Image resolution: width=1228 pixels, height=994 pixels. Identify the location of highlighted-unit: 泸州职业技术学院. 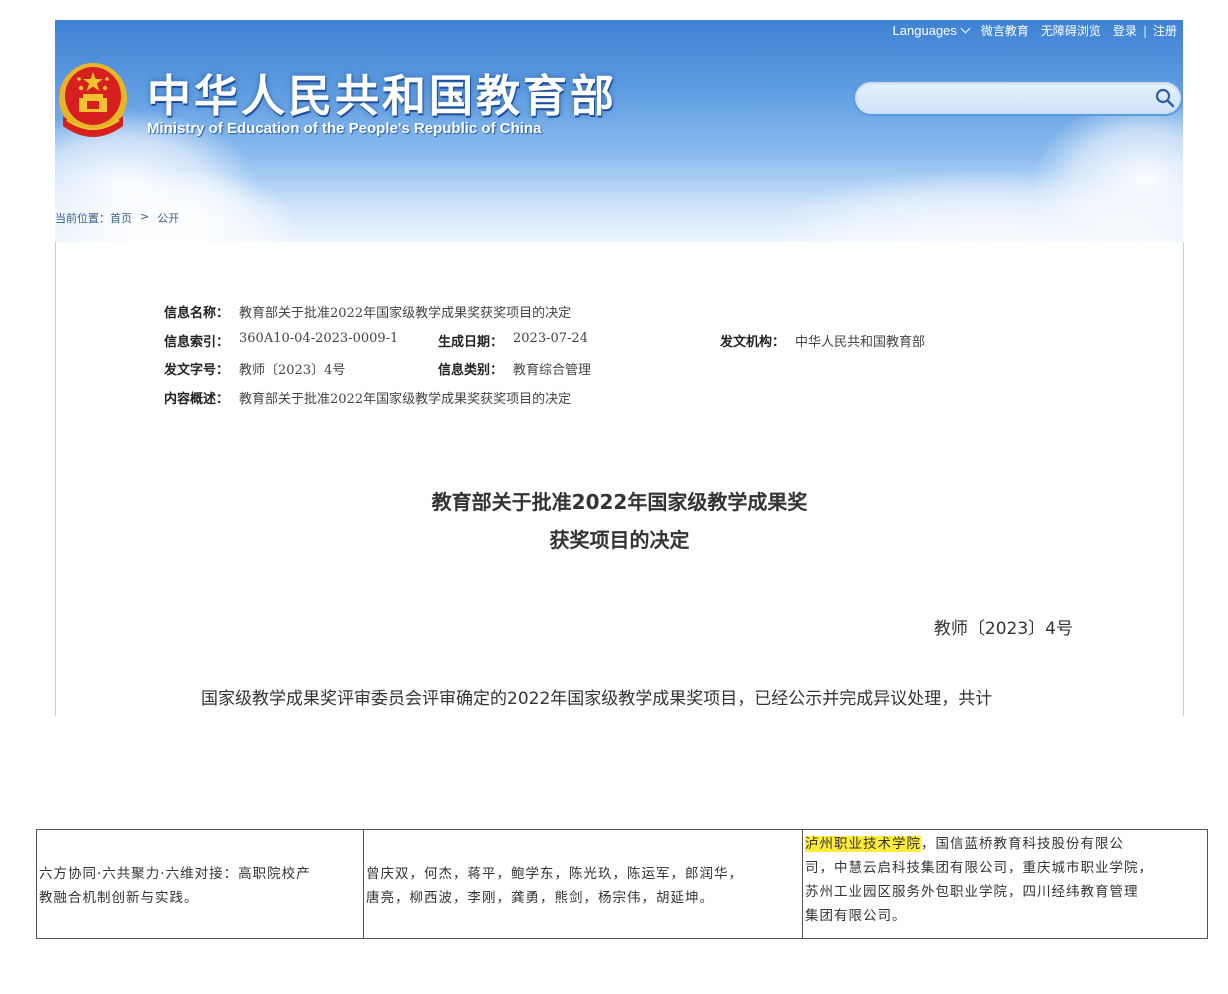
(863, 844).